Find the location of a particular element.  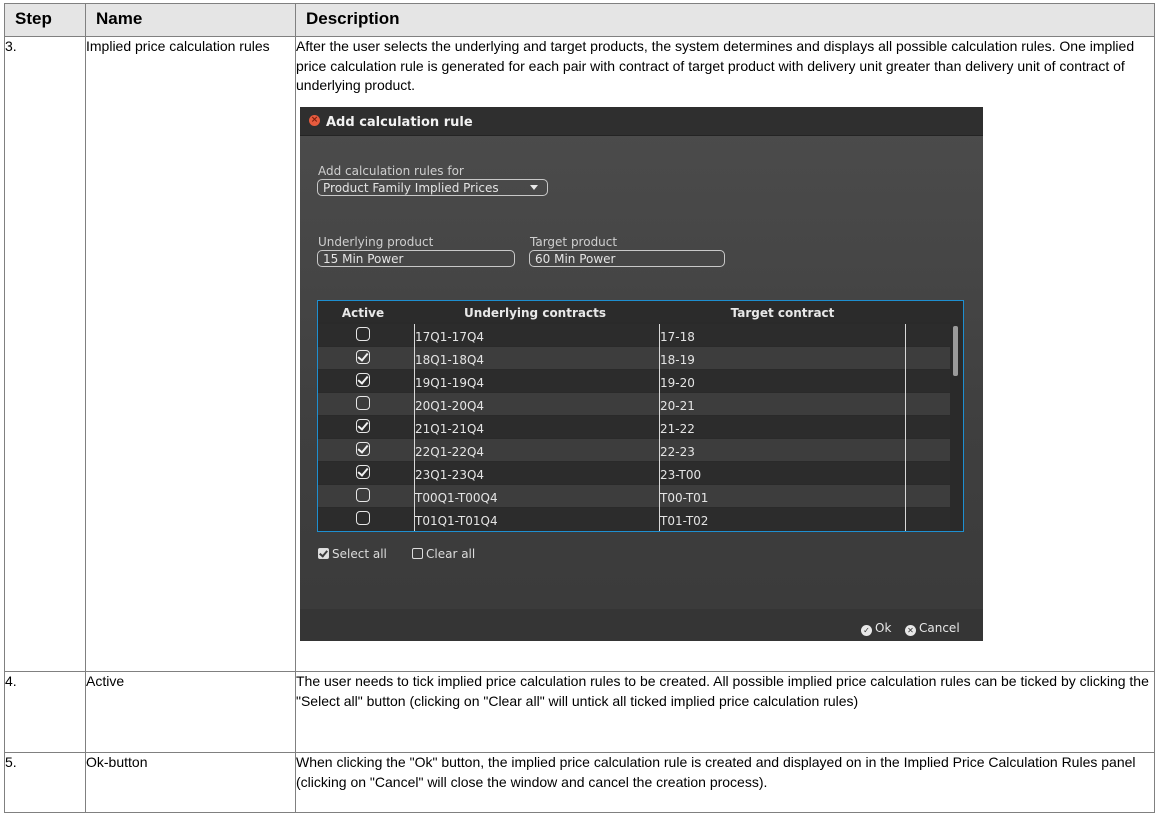

underlying-product-field: 15 Min Power is located at coordinates (416, 258).